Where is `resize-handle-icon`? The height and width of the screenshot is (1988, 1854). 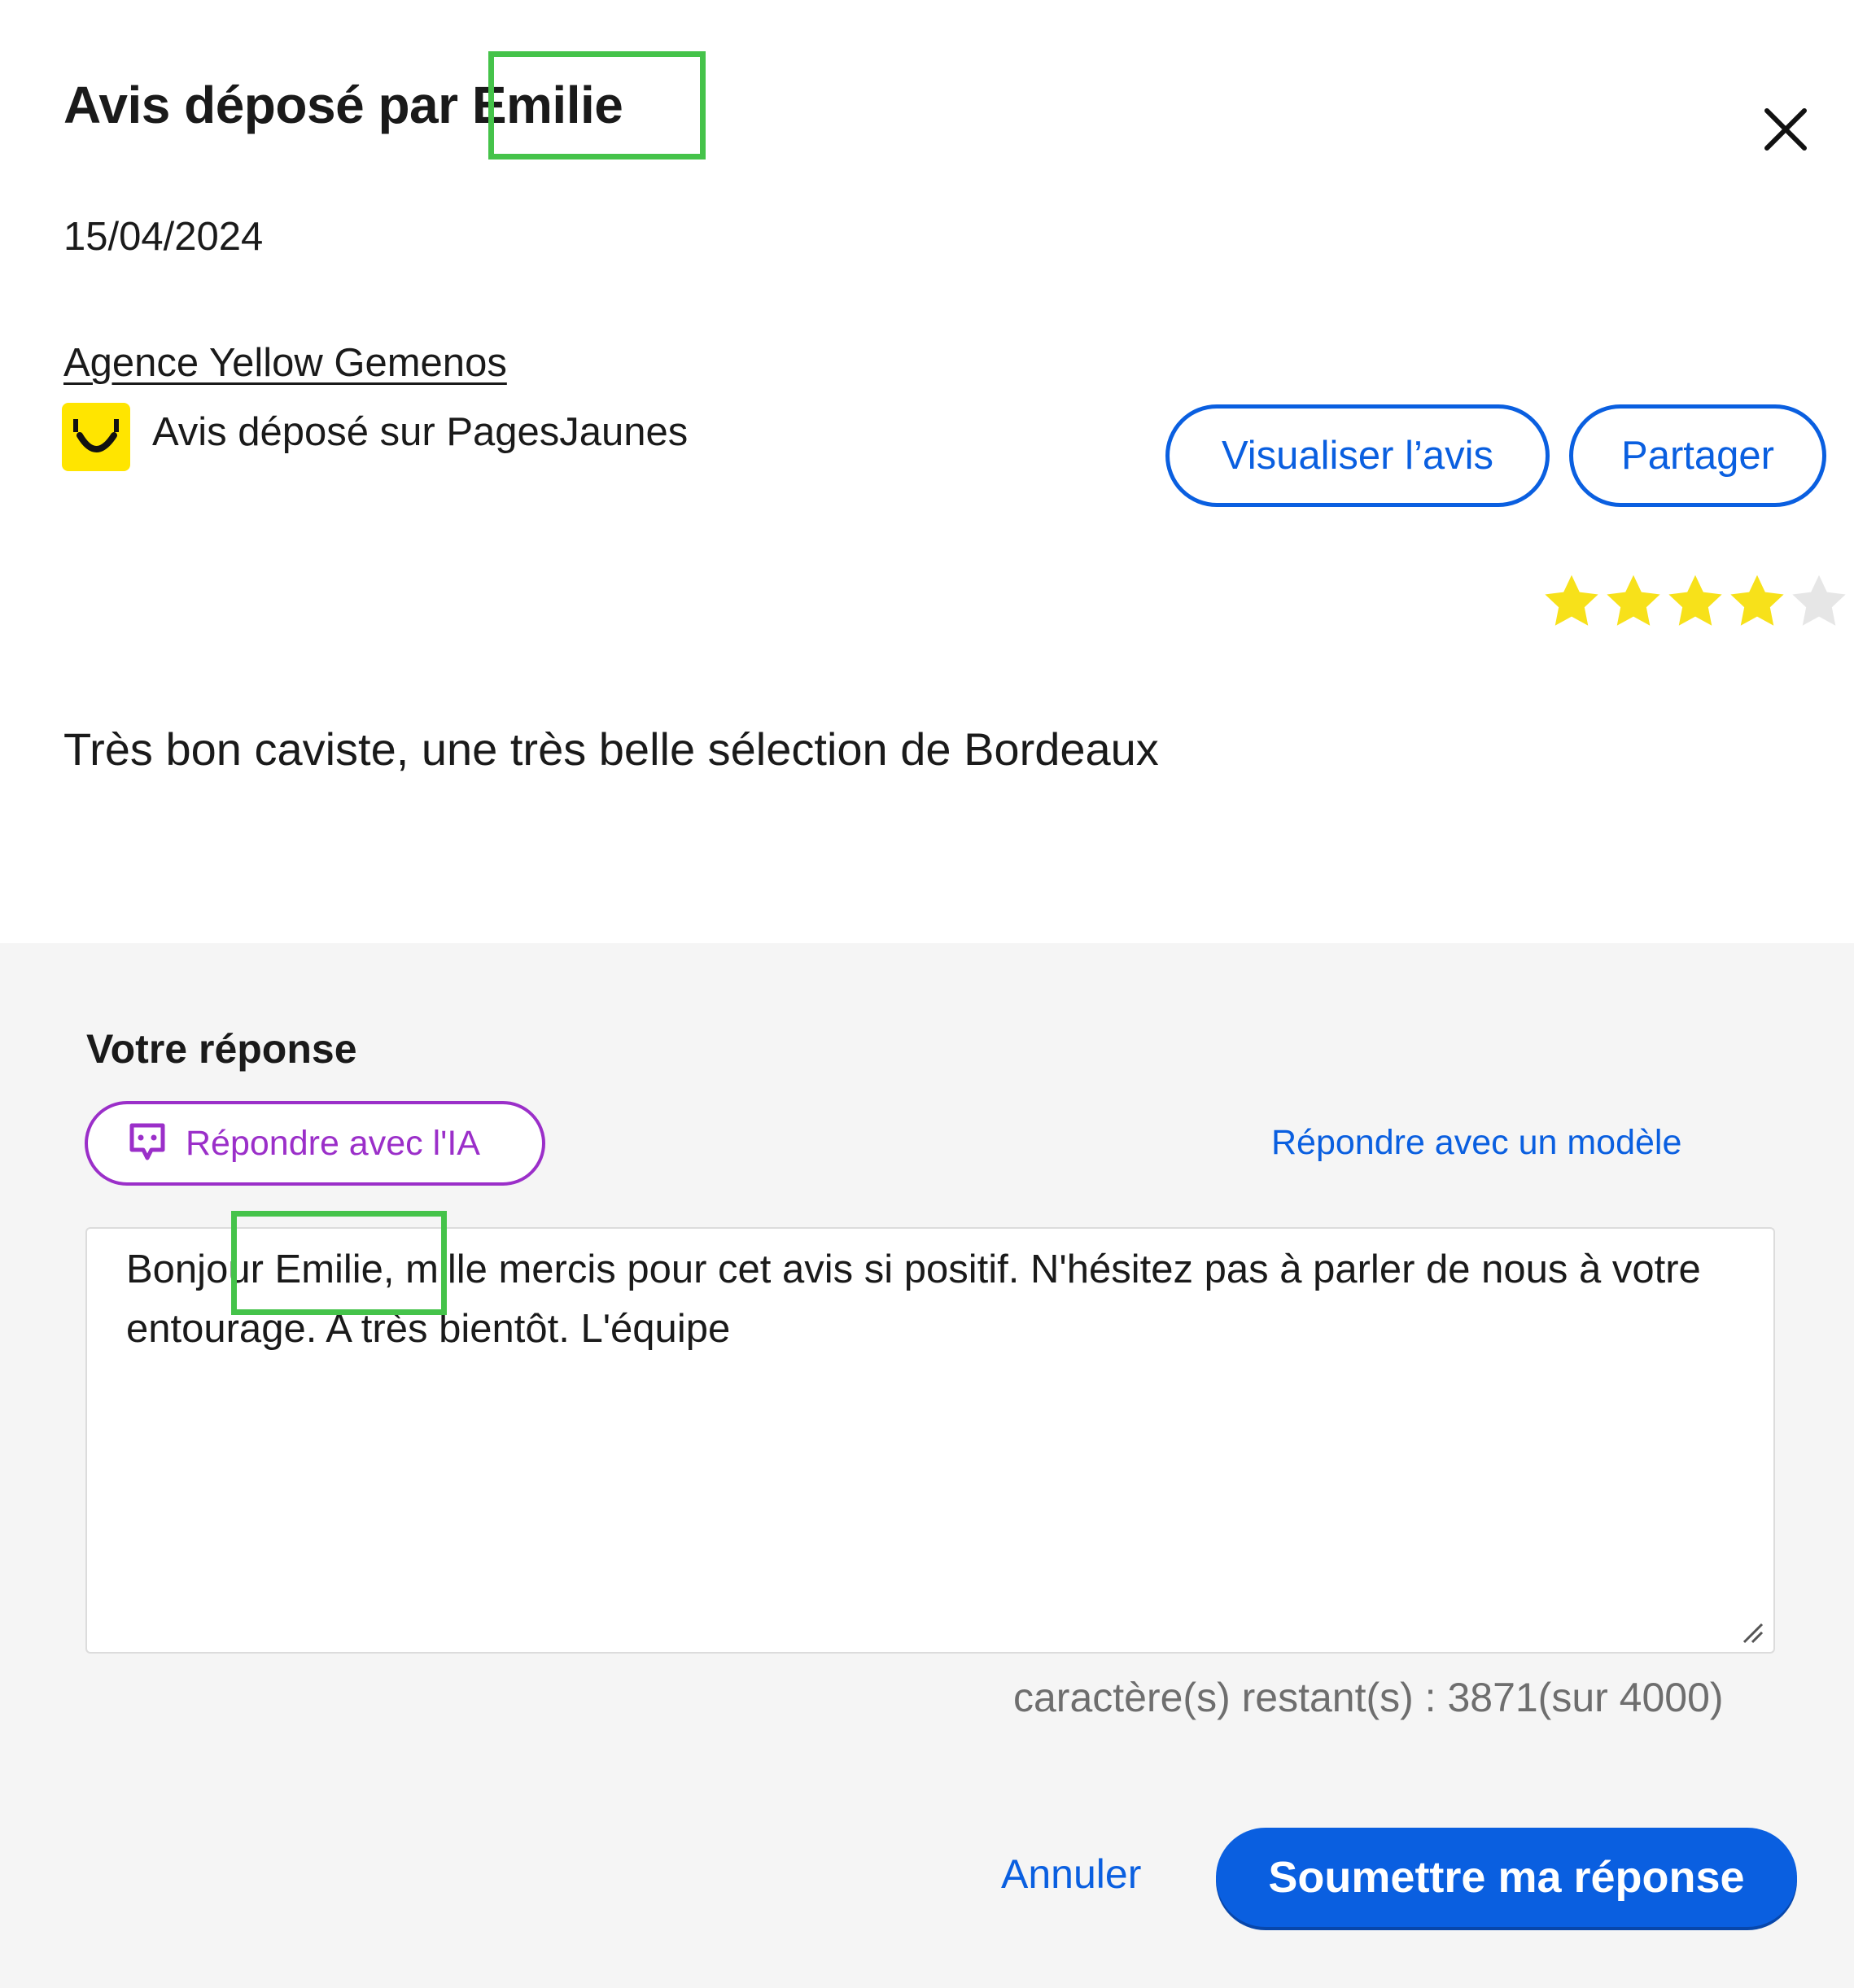
resize-handle-icon is located at coordinates (1751, 1631).